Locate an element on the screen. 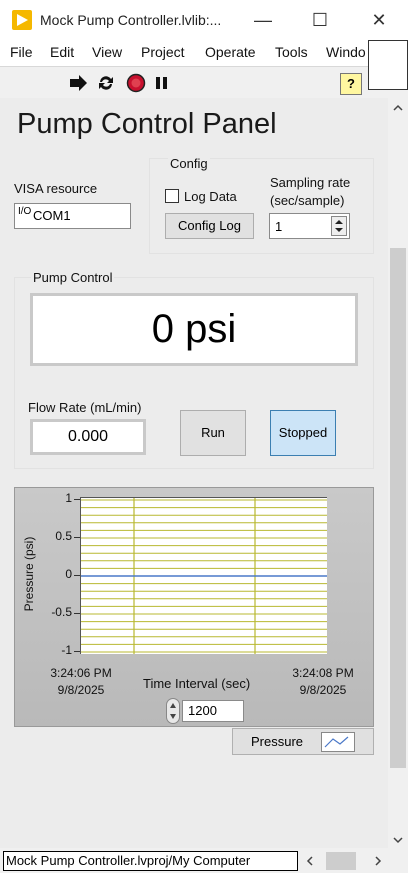 This screenshot has height=873, width=408. config-log-button: Config Log is located at coordinates (209, 226).